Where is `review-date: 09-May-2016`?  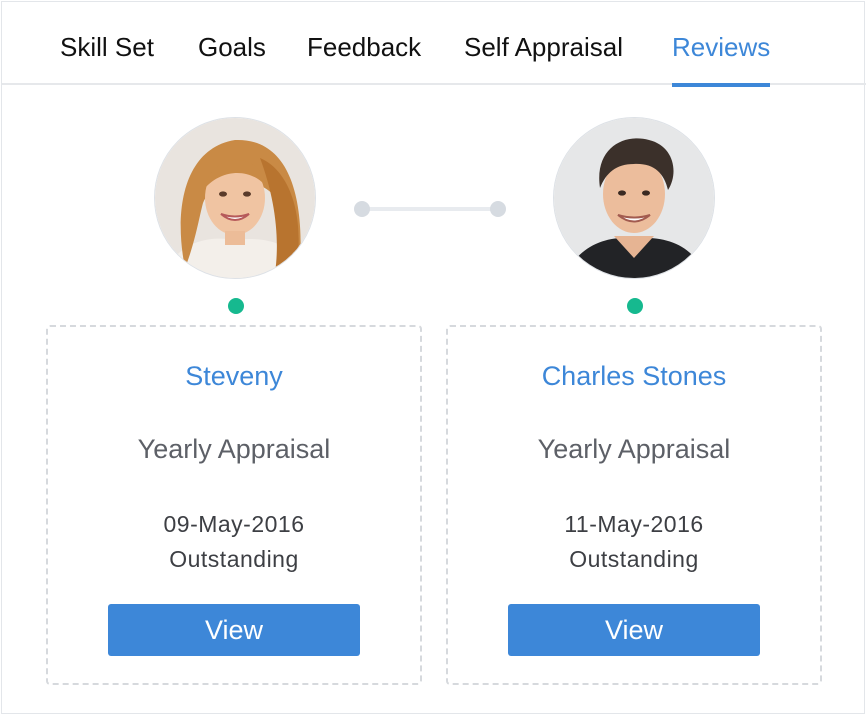 review-date: 09-May-2016 is located at coordinates (234, 524).